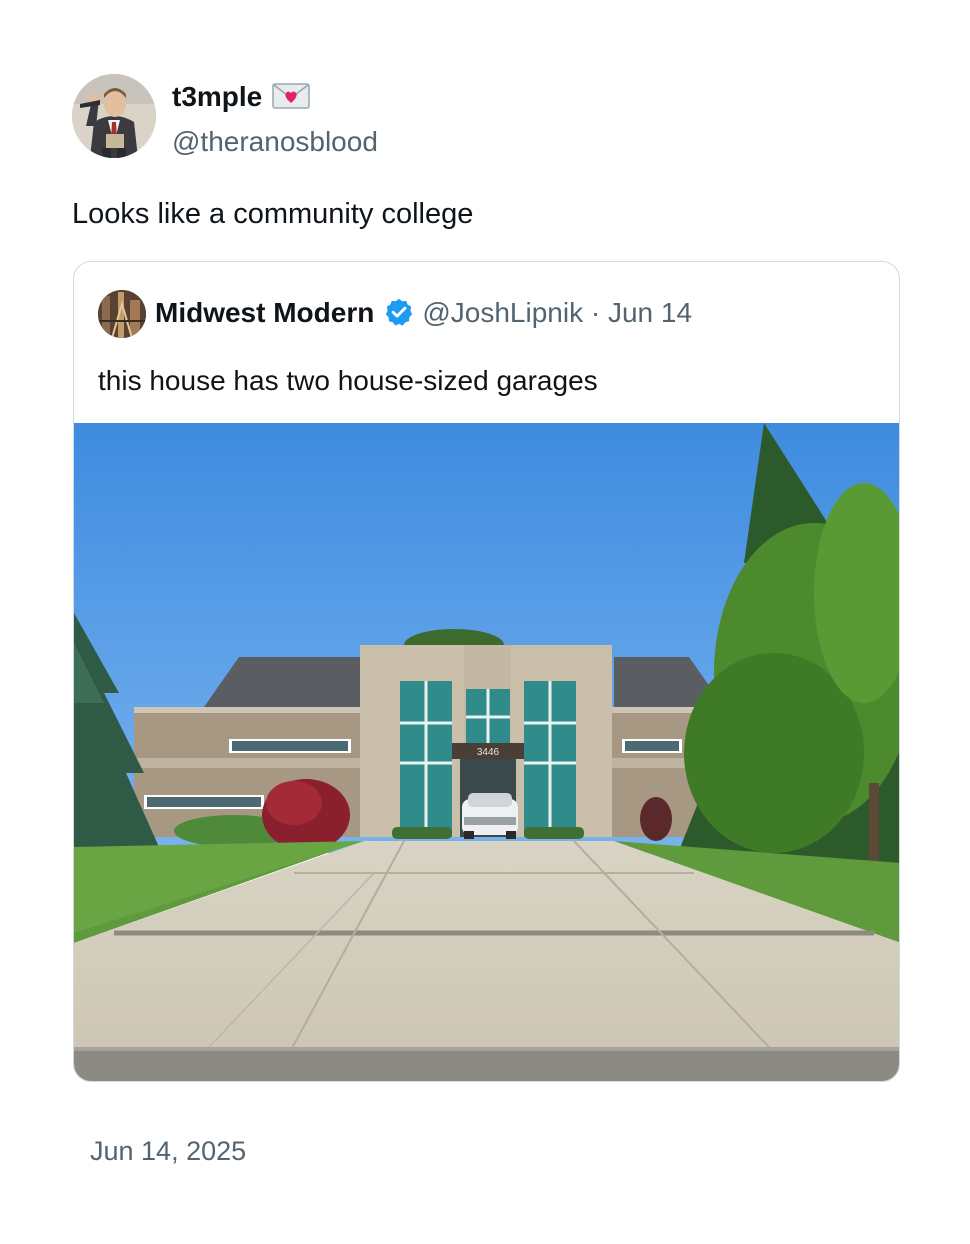 This screenshot has height=1244, width=970. I want to click on house-number: 3446, so click(488, 752).